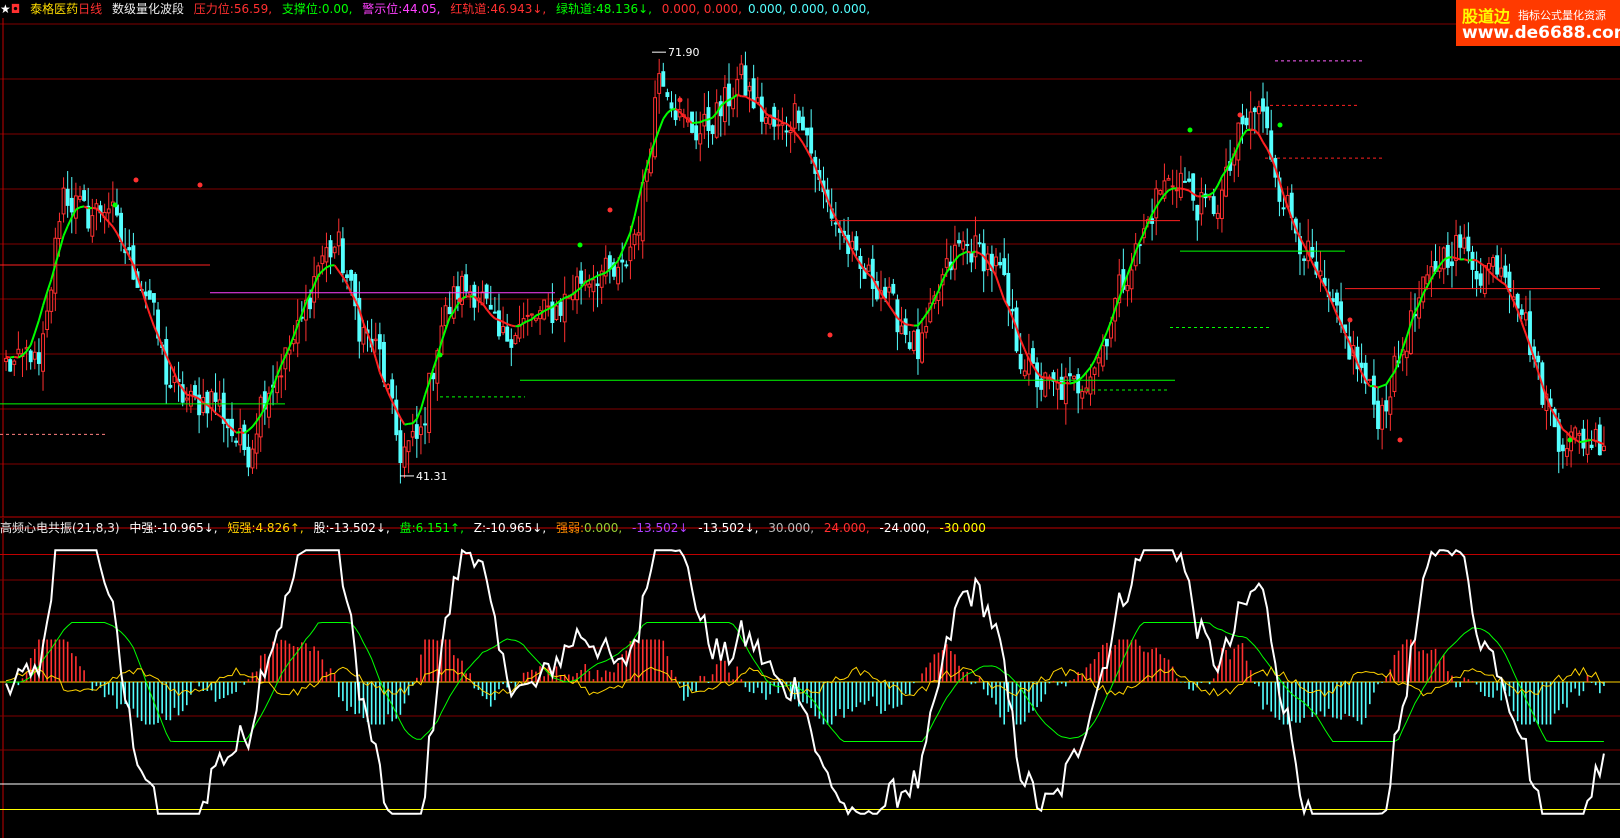 The image size is (1620, 838). Describe the element at coordinates (576, 9) in the screenshot. I see `green-channel-label: 绿轨道:` at that location.